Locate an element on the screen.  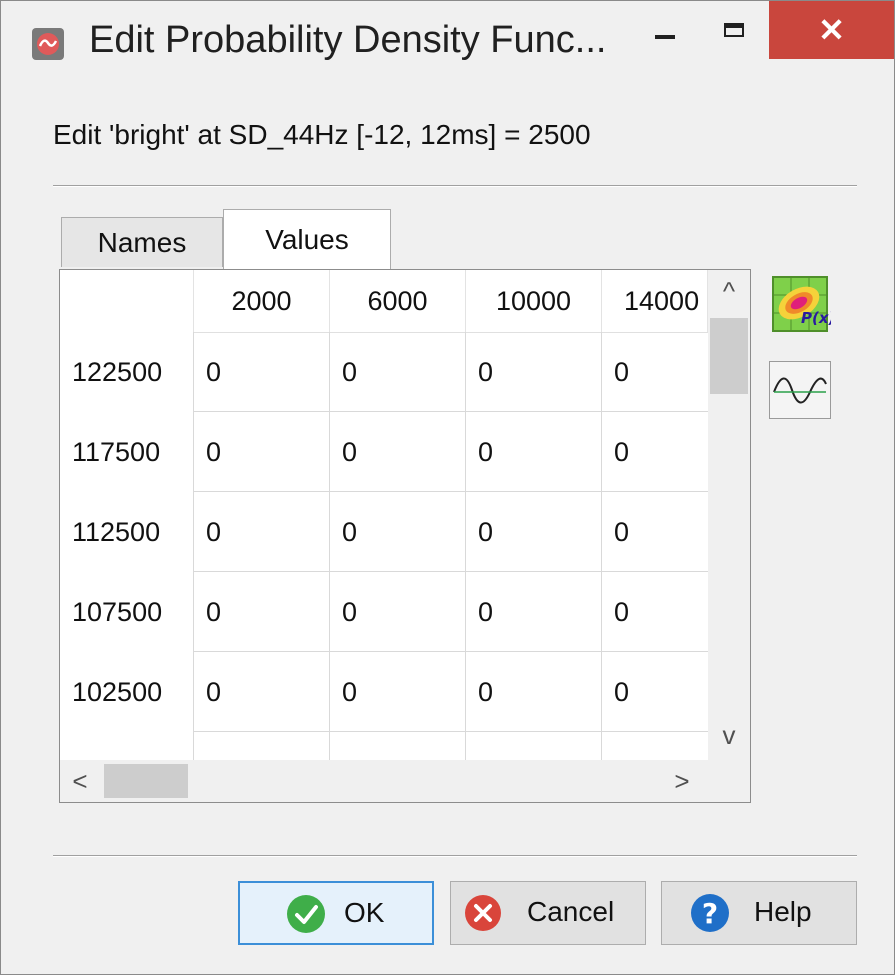
table-row-partial is located at coordinates (384, 746).